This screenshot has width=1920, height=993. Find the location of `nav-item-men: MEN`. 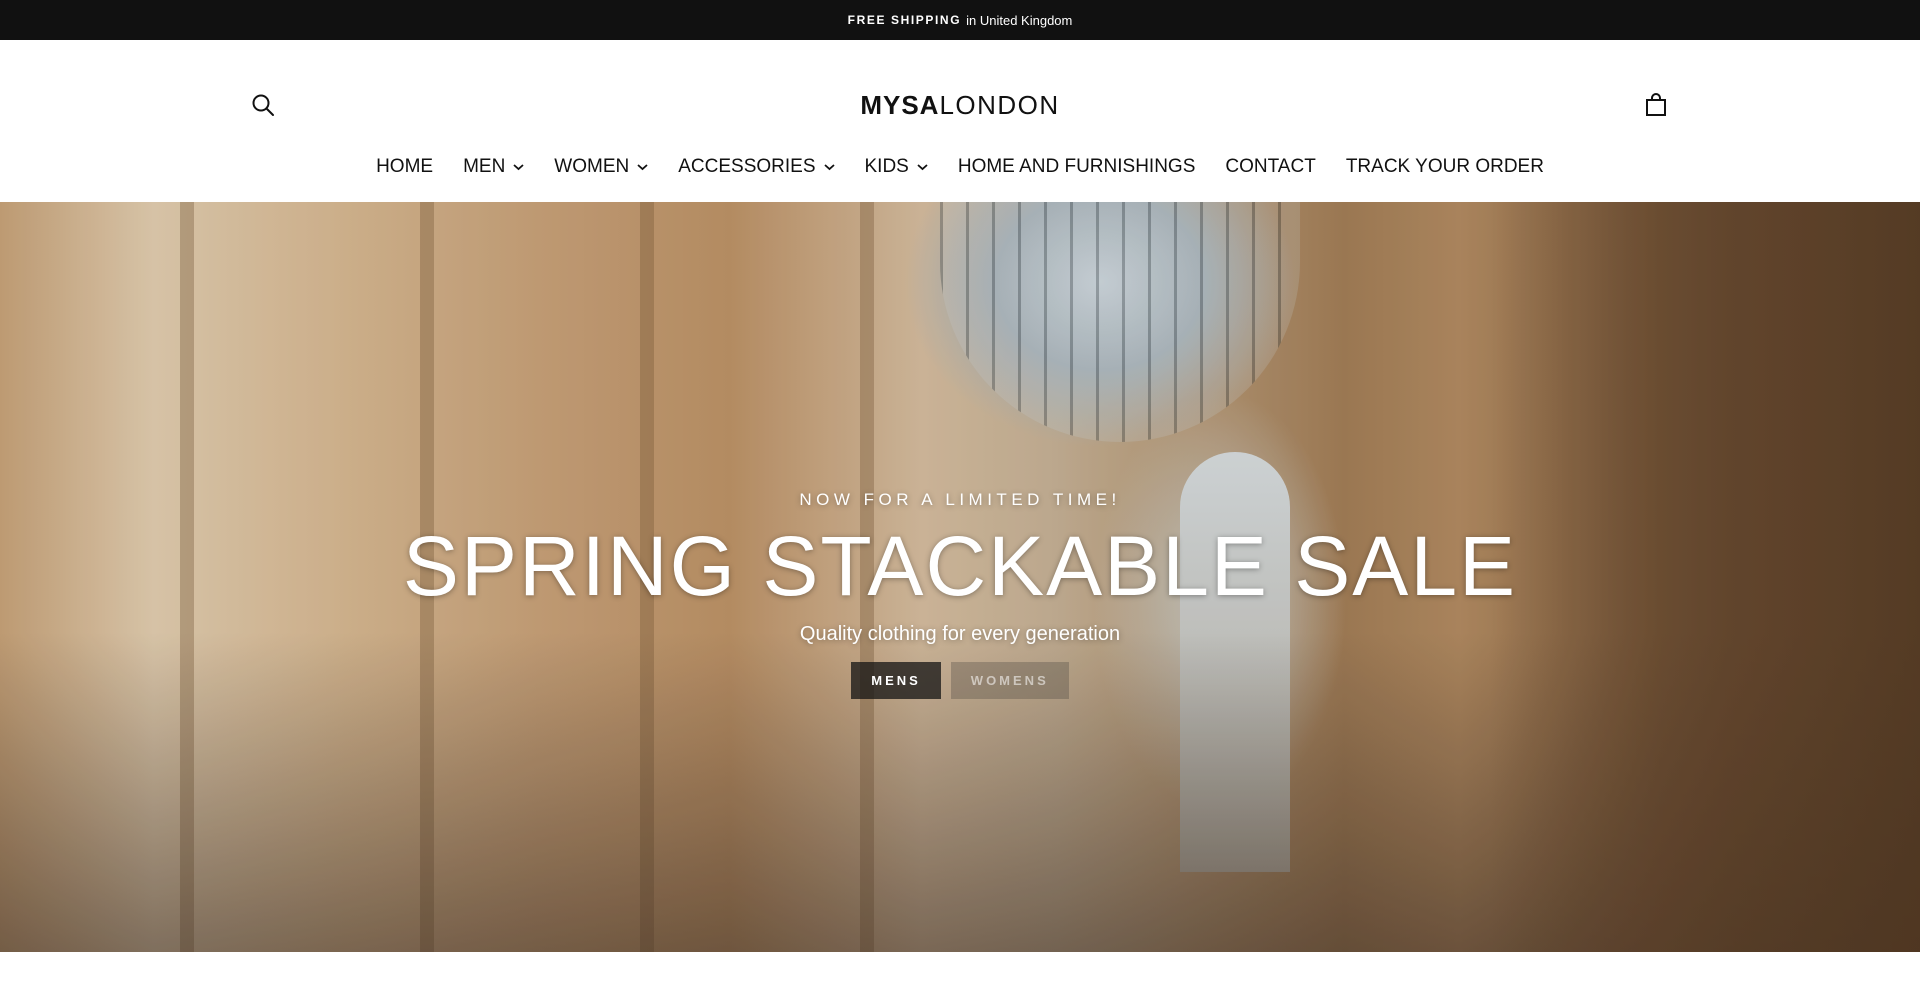

nav-item-men: MEN is located at coordinates (493, 167).